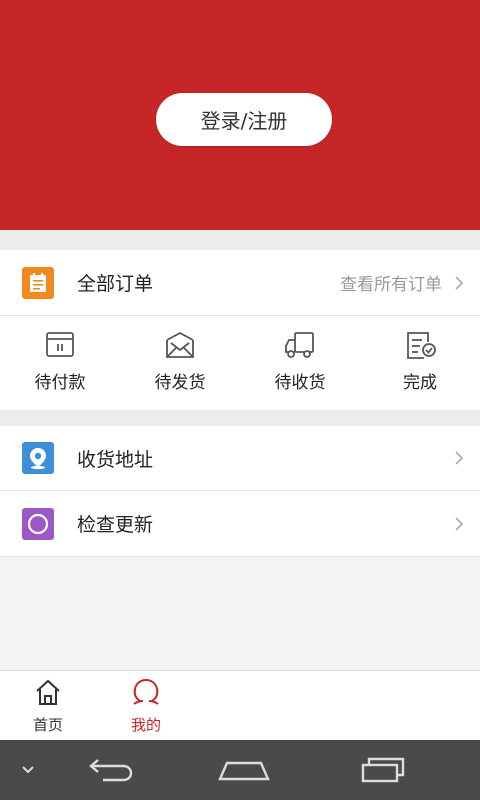 The height and width of the screenshot is (800, 480). I want to click on truck-icon, so click(299, 345).